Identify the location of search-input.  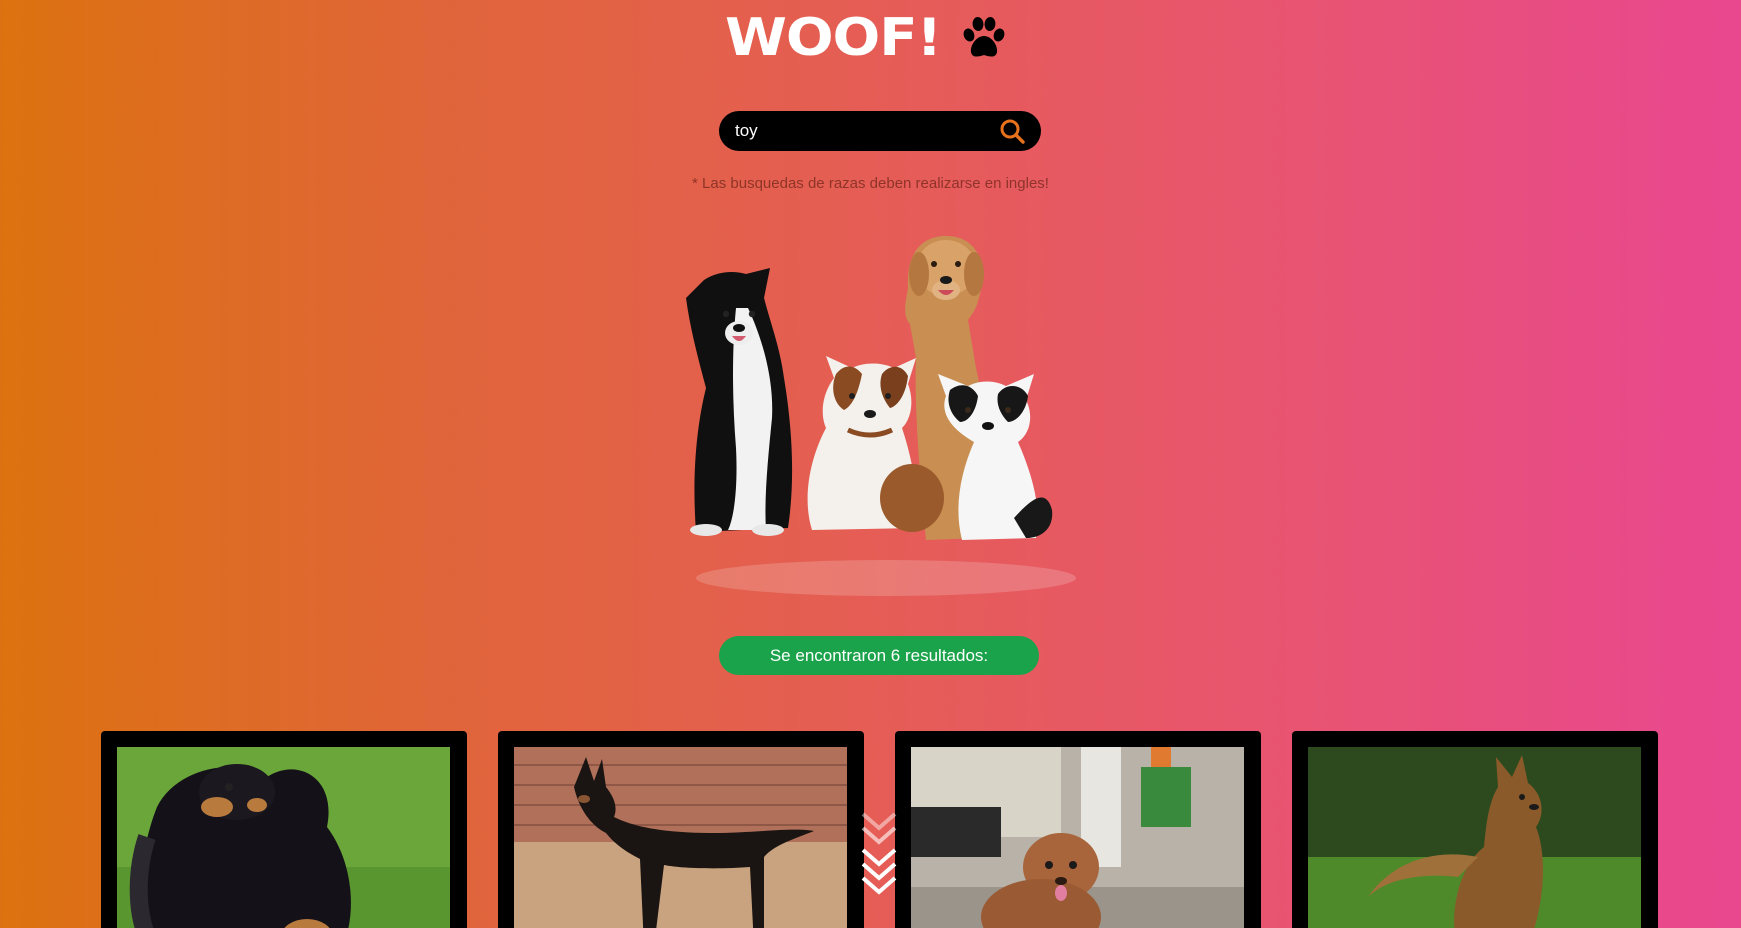
(866, 131).